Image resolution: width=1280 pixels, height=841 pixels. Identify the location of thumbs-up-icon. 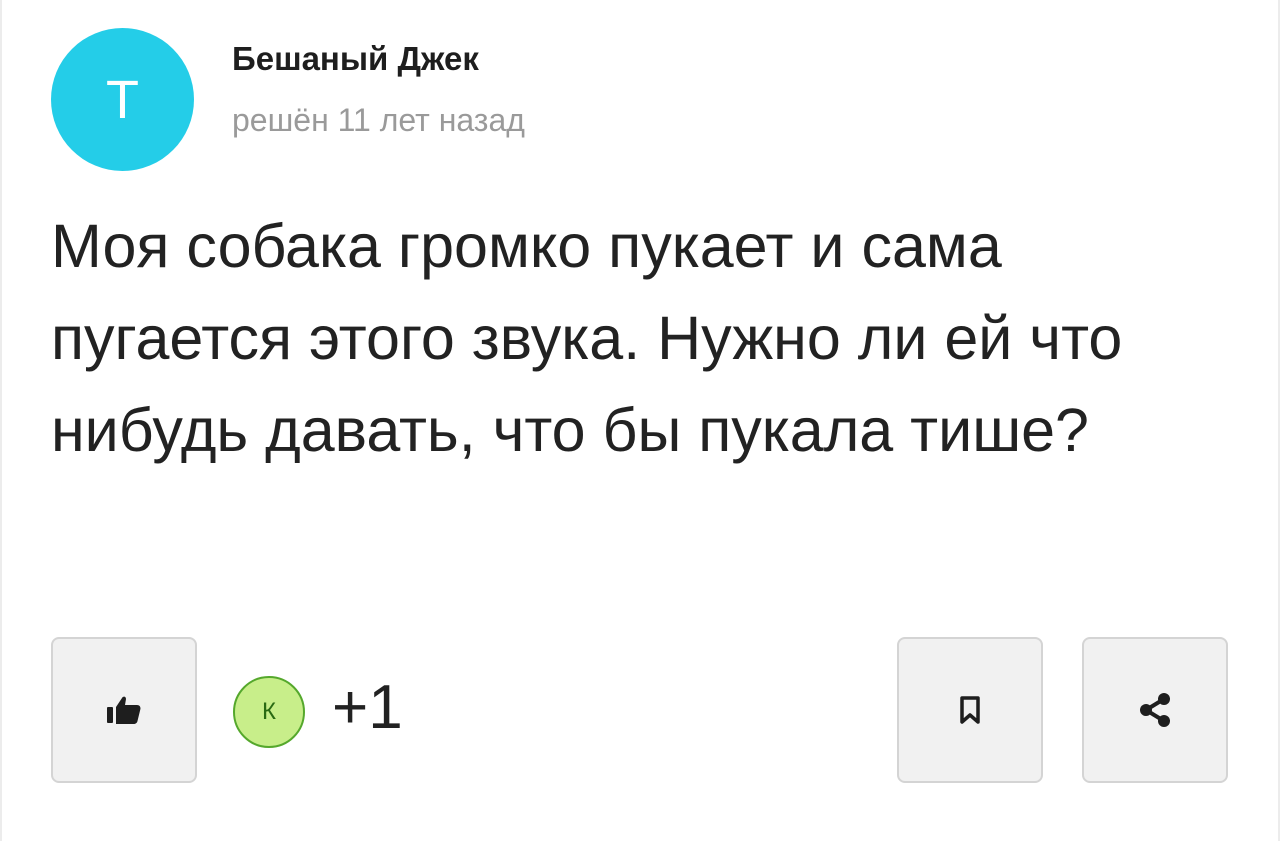
(124, 710).